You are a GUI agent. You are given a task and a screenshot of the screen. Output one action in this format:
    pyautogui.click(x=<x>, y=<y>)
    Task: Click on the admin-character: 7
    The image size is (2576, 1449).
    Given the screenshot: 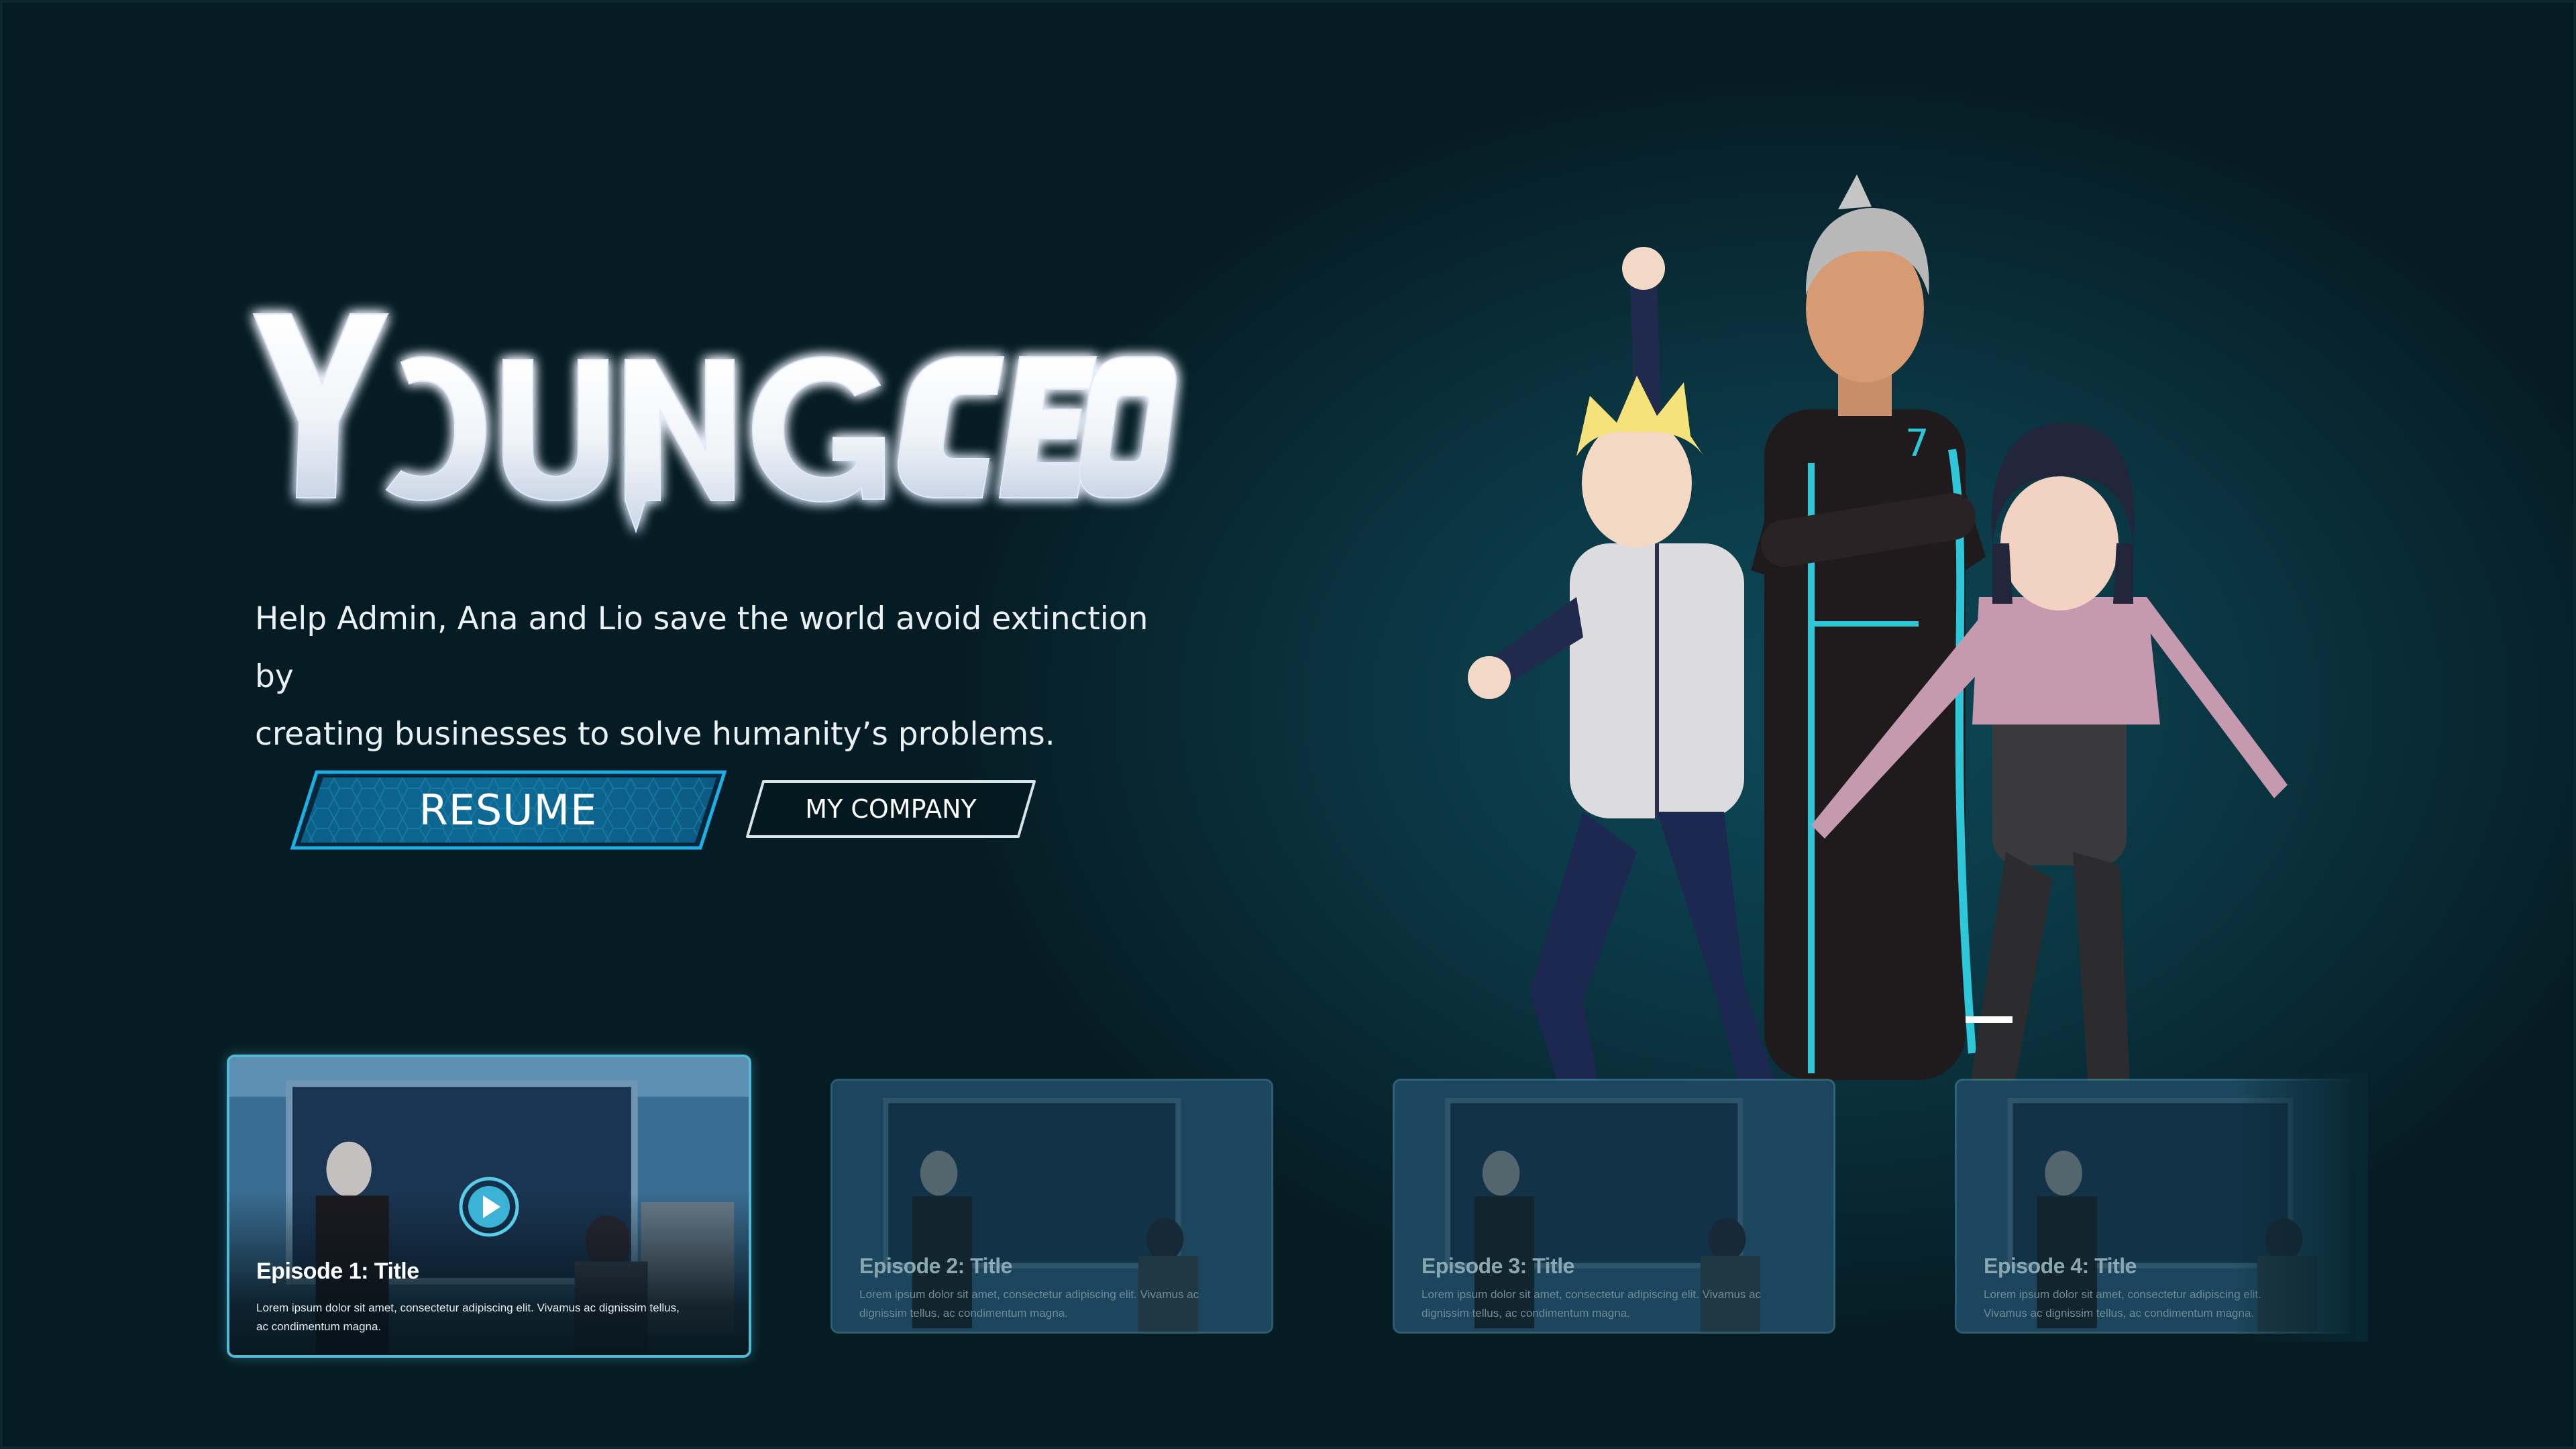 What is the action you would take?
    pyautogui.click(x=1868, y=627)
    